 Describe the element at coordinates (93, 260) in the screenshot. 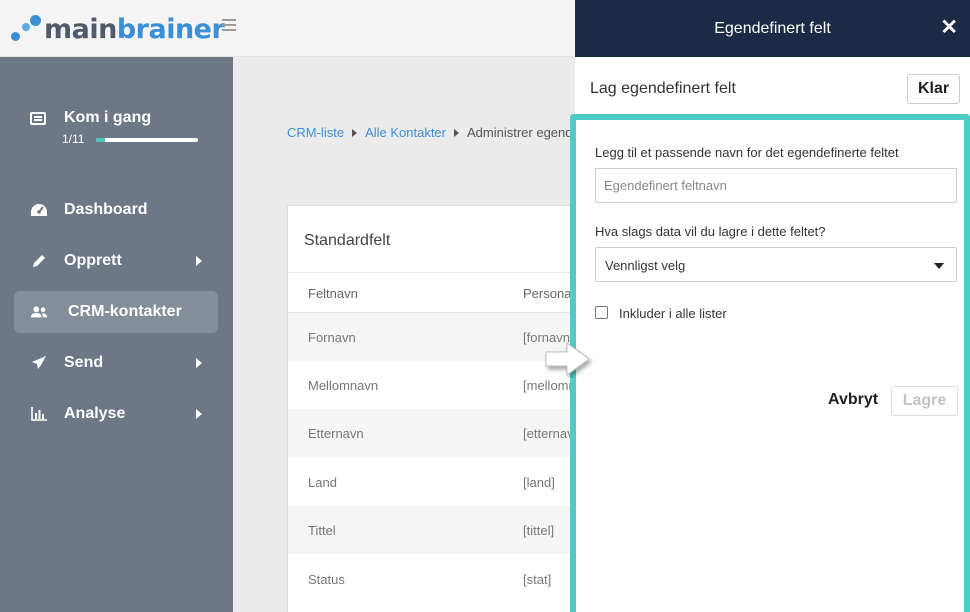

I see `sidebar-item-label: Opprett` at that location.